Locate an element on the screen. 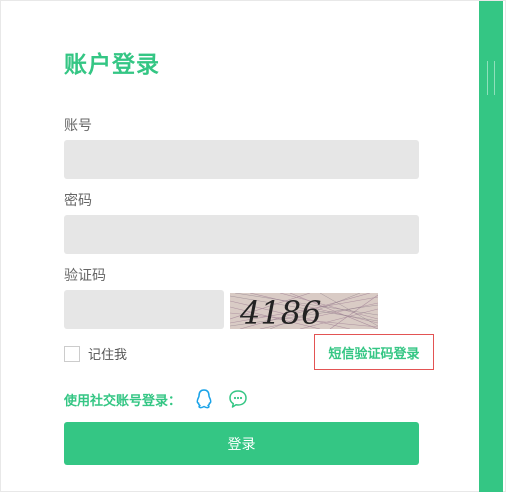 This screenshot has height=492, width=506. remember-label: 记住我 is located at coordinates (108, 355).